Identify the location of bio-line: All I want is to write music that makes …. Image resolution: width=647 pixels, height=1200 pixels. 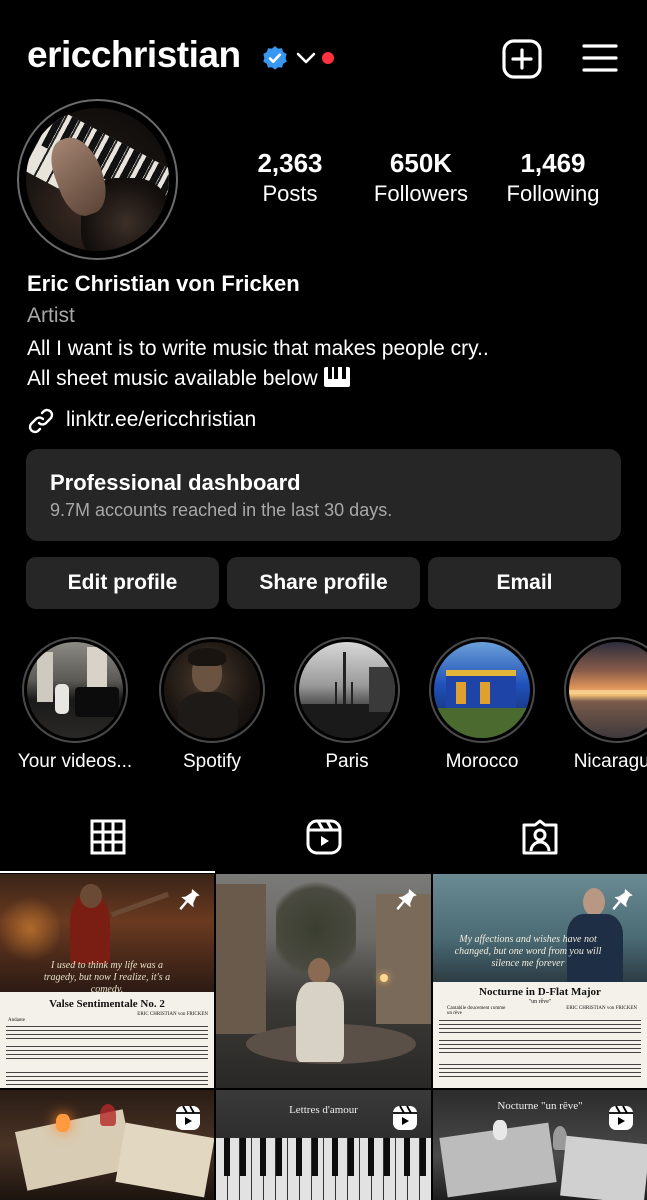
(258, 348).